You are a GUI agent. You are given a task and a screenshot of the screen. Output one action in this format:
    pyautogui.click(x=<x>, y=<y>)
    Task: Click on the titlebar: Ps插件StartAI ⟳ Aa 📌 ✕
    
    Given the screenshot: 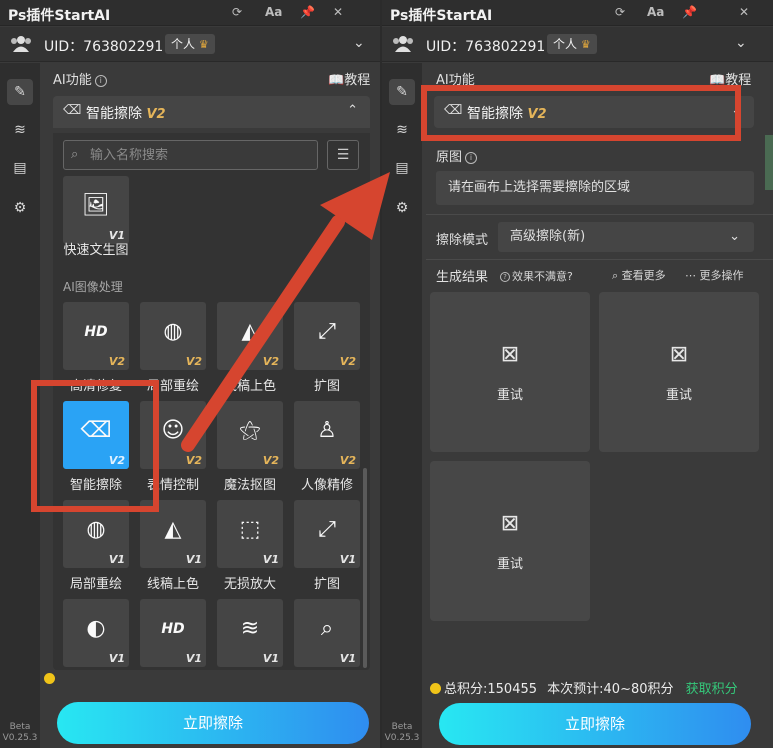 What is the action you would take?
    pyautogui.click(x=190, y=13)
    